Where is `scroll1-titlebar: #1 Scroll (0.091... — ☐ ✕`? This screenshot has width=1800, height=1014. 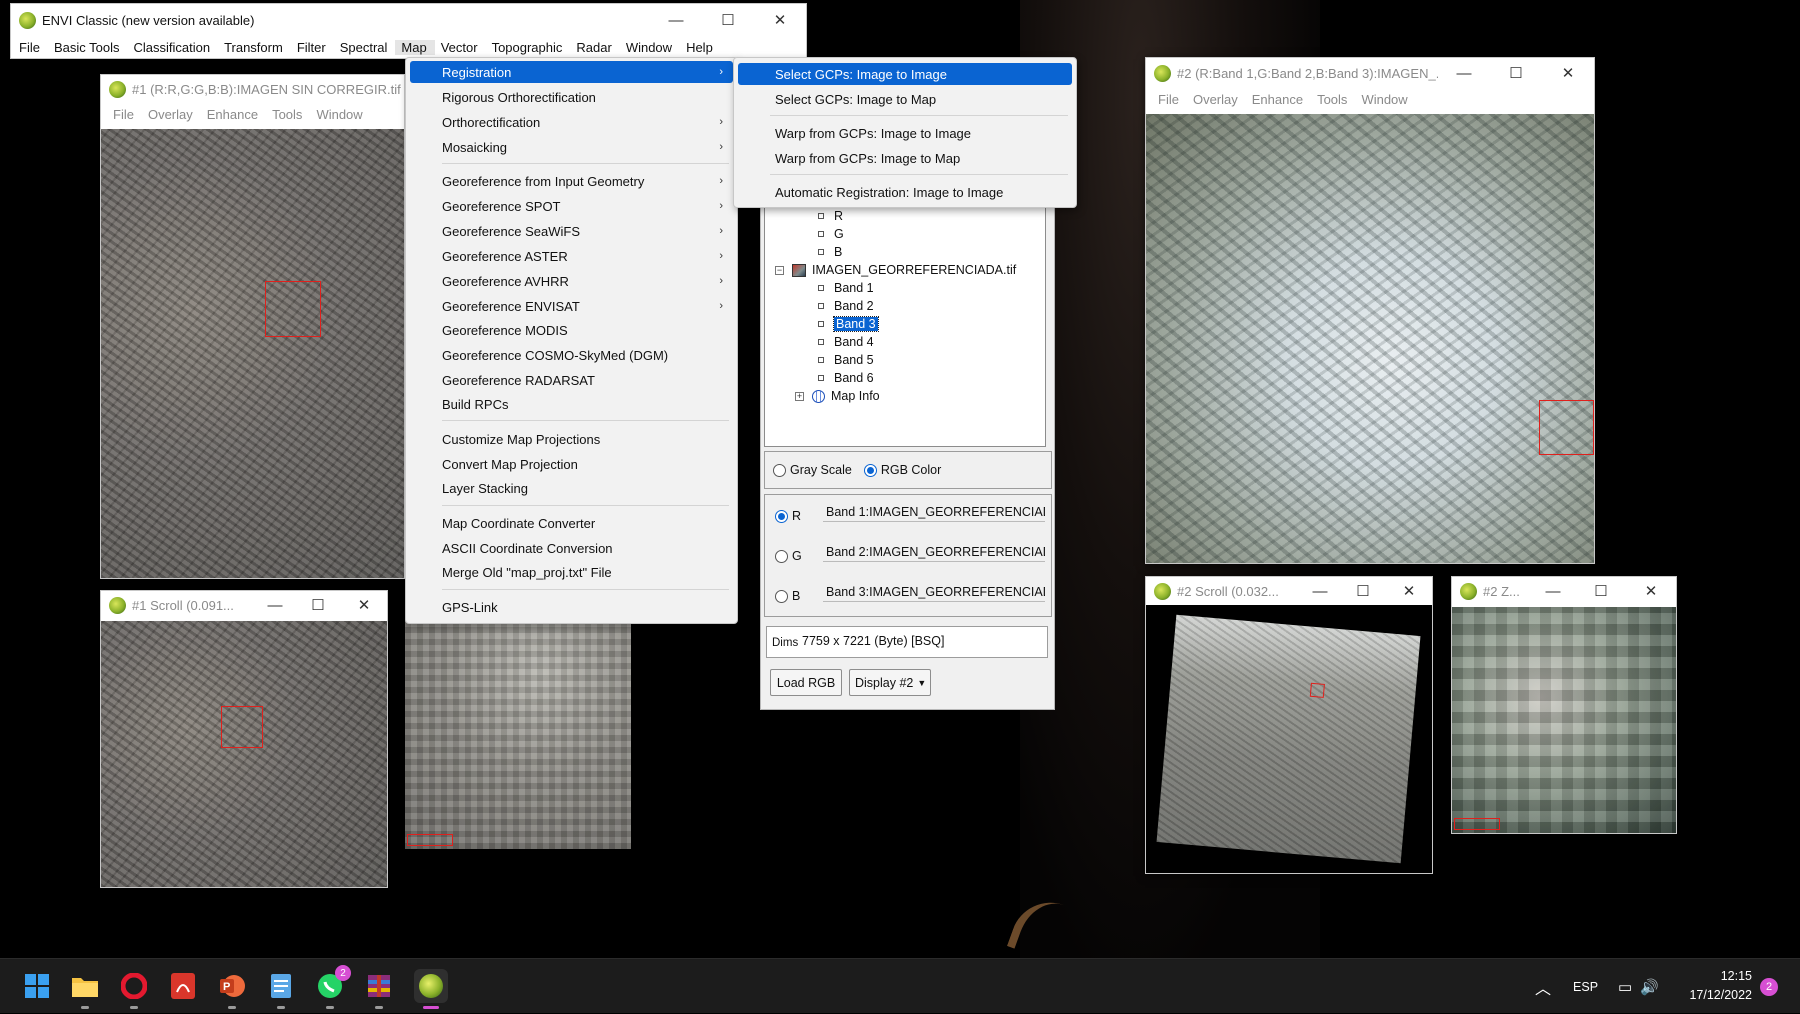
scroll1-titlebar: #1 Scroll (0.091... — ☐ ✕ is located at coordinates (244, 605).